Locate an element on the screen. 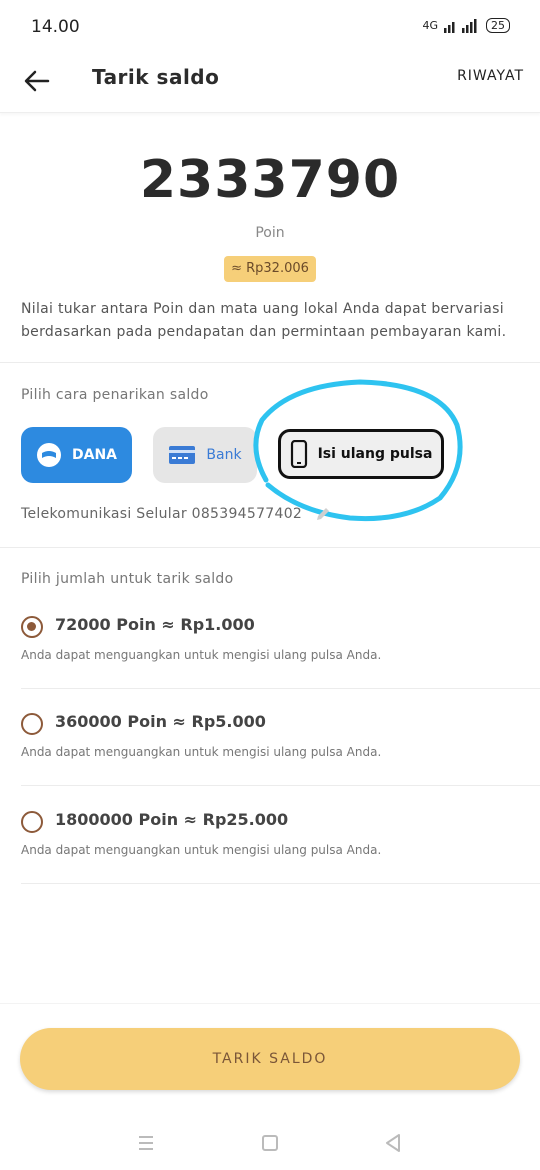 The height and width of the screenshot is (1170, 540). phone-icon is located at coordinates (298, 454).